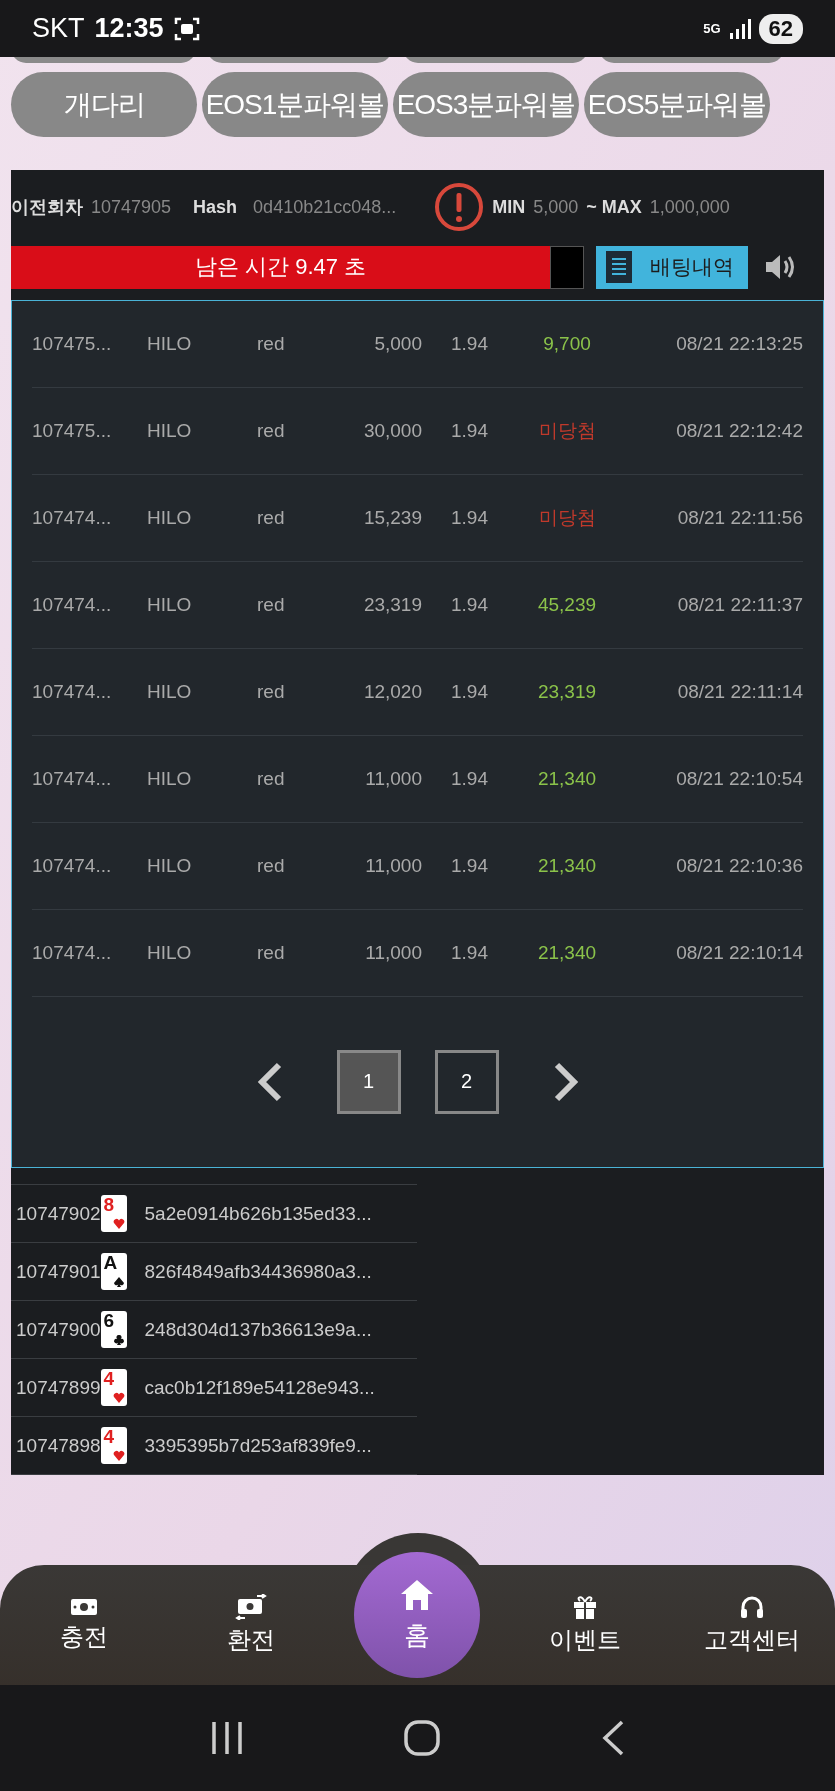  Describe the element at coordinates (509, 207) in the screenshot. I see `min-label: MIN` at that location.